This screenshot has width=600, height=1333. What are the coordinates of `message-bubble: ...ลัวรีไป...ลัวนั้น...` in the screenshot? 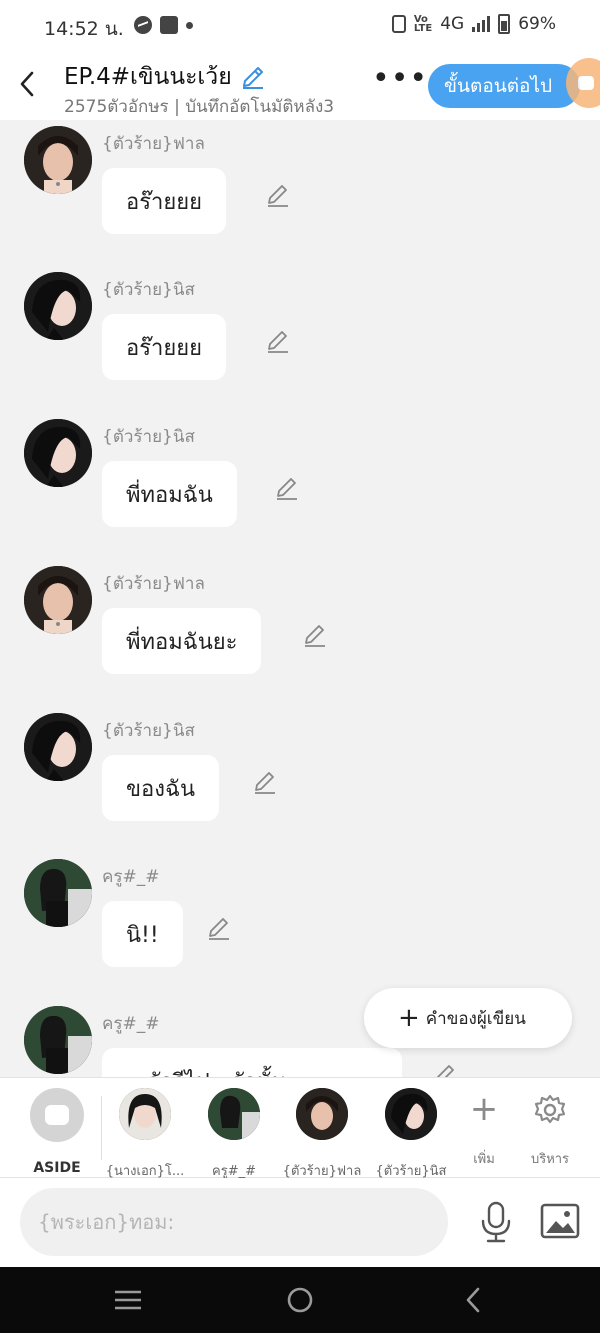 It's located at (252, 1062).